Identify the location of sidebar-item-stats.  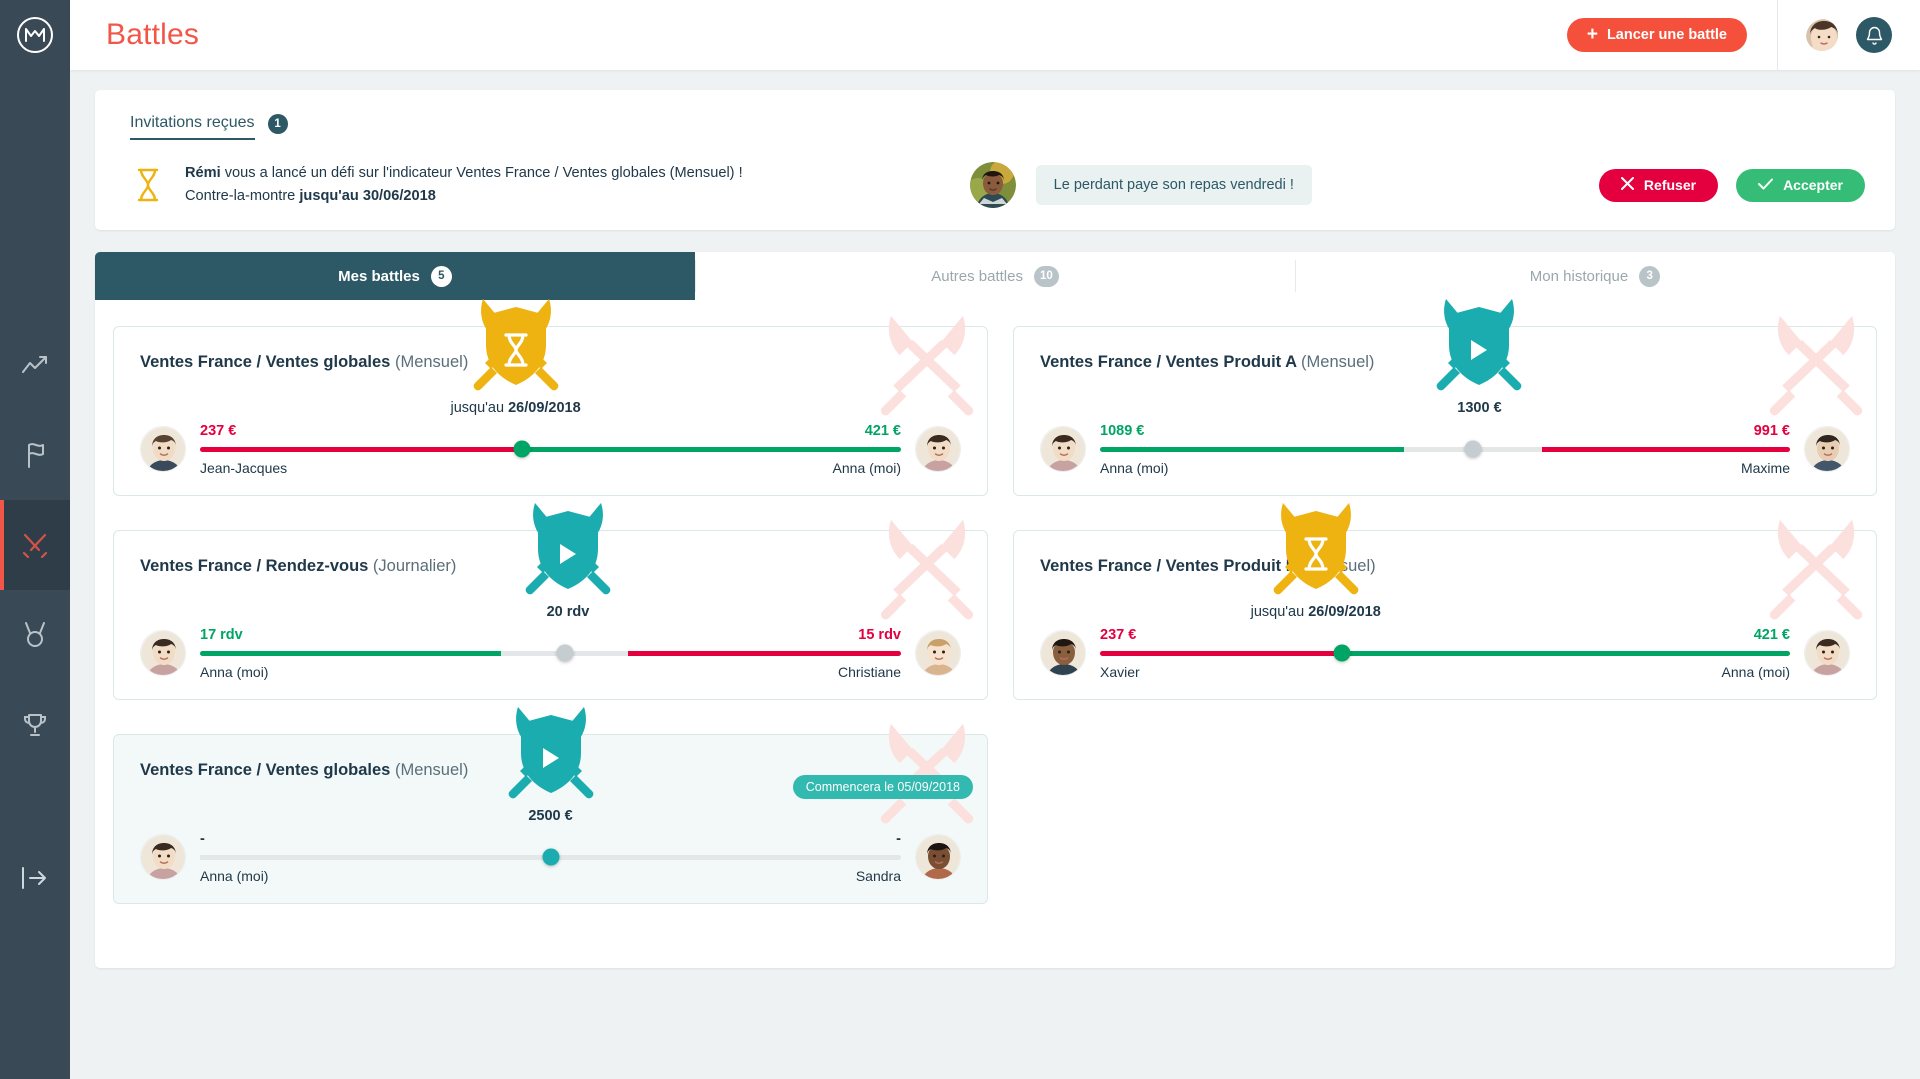
(35, 365).